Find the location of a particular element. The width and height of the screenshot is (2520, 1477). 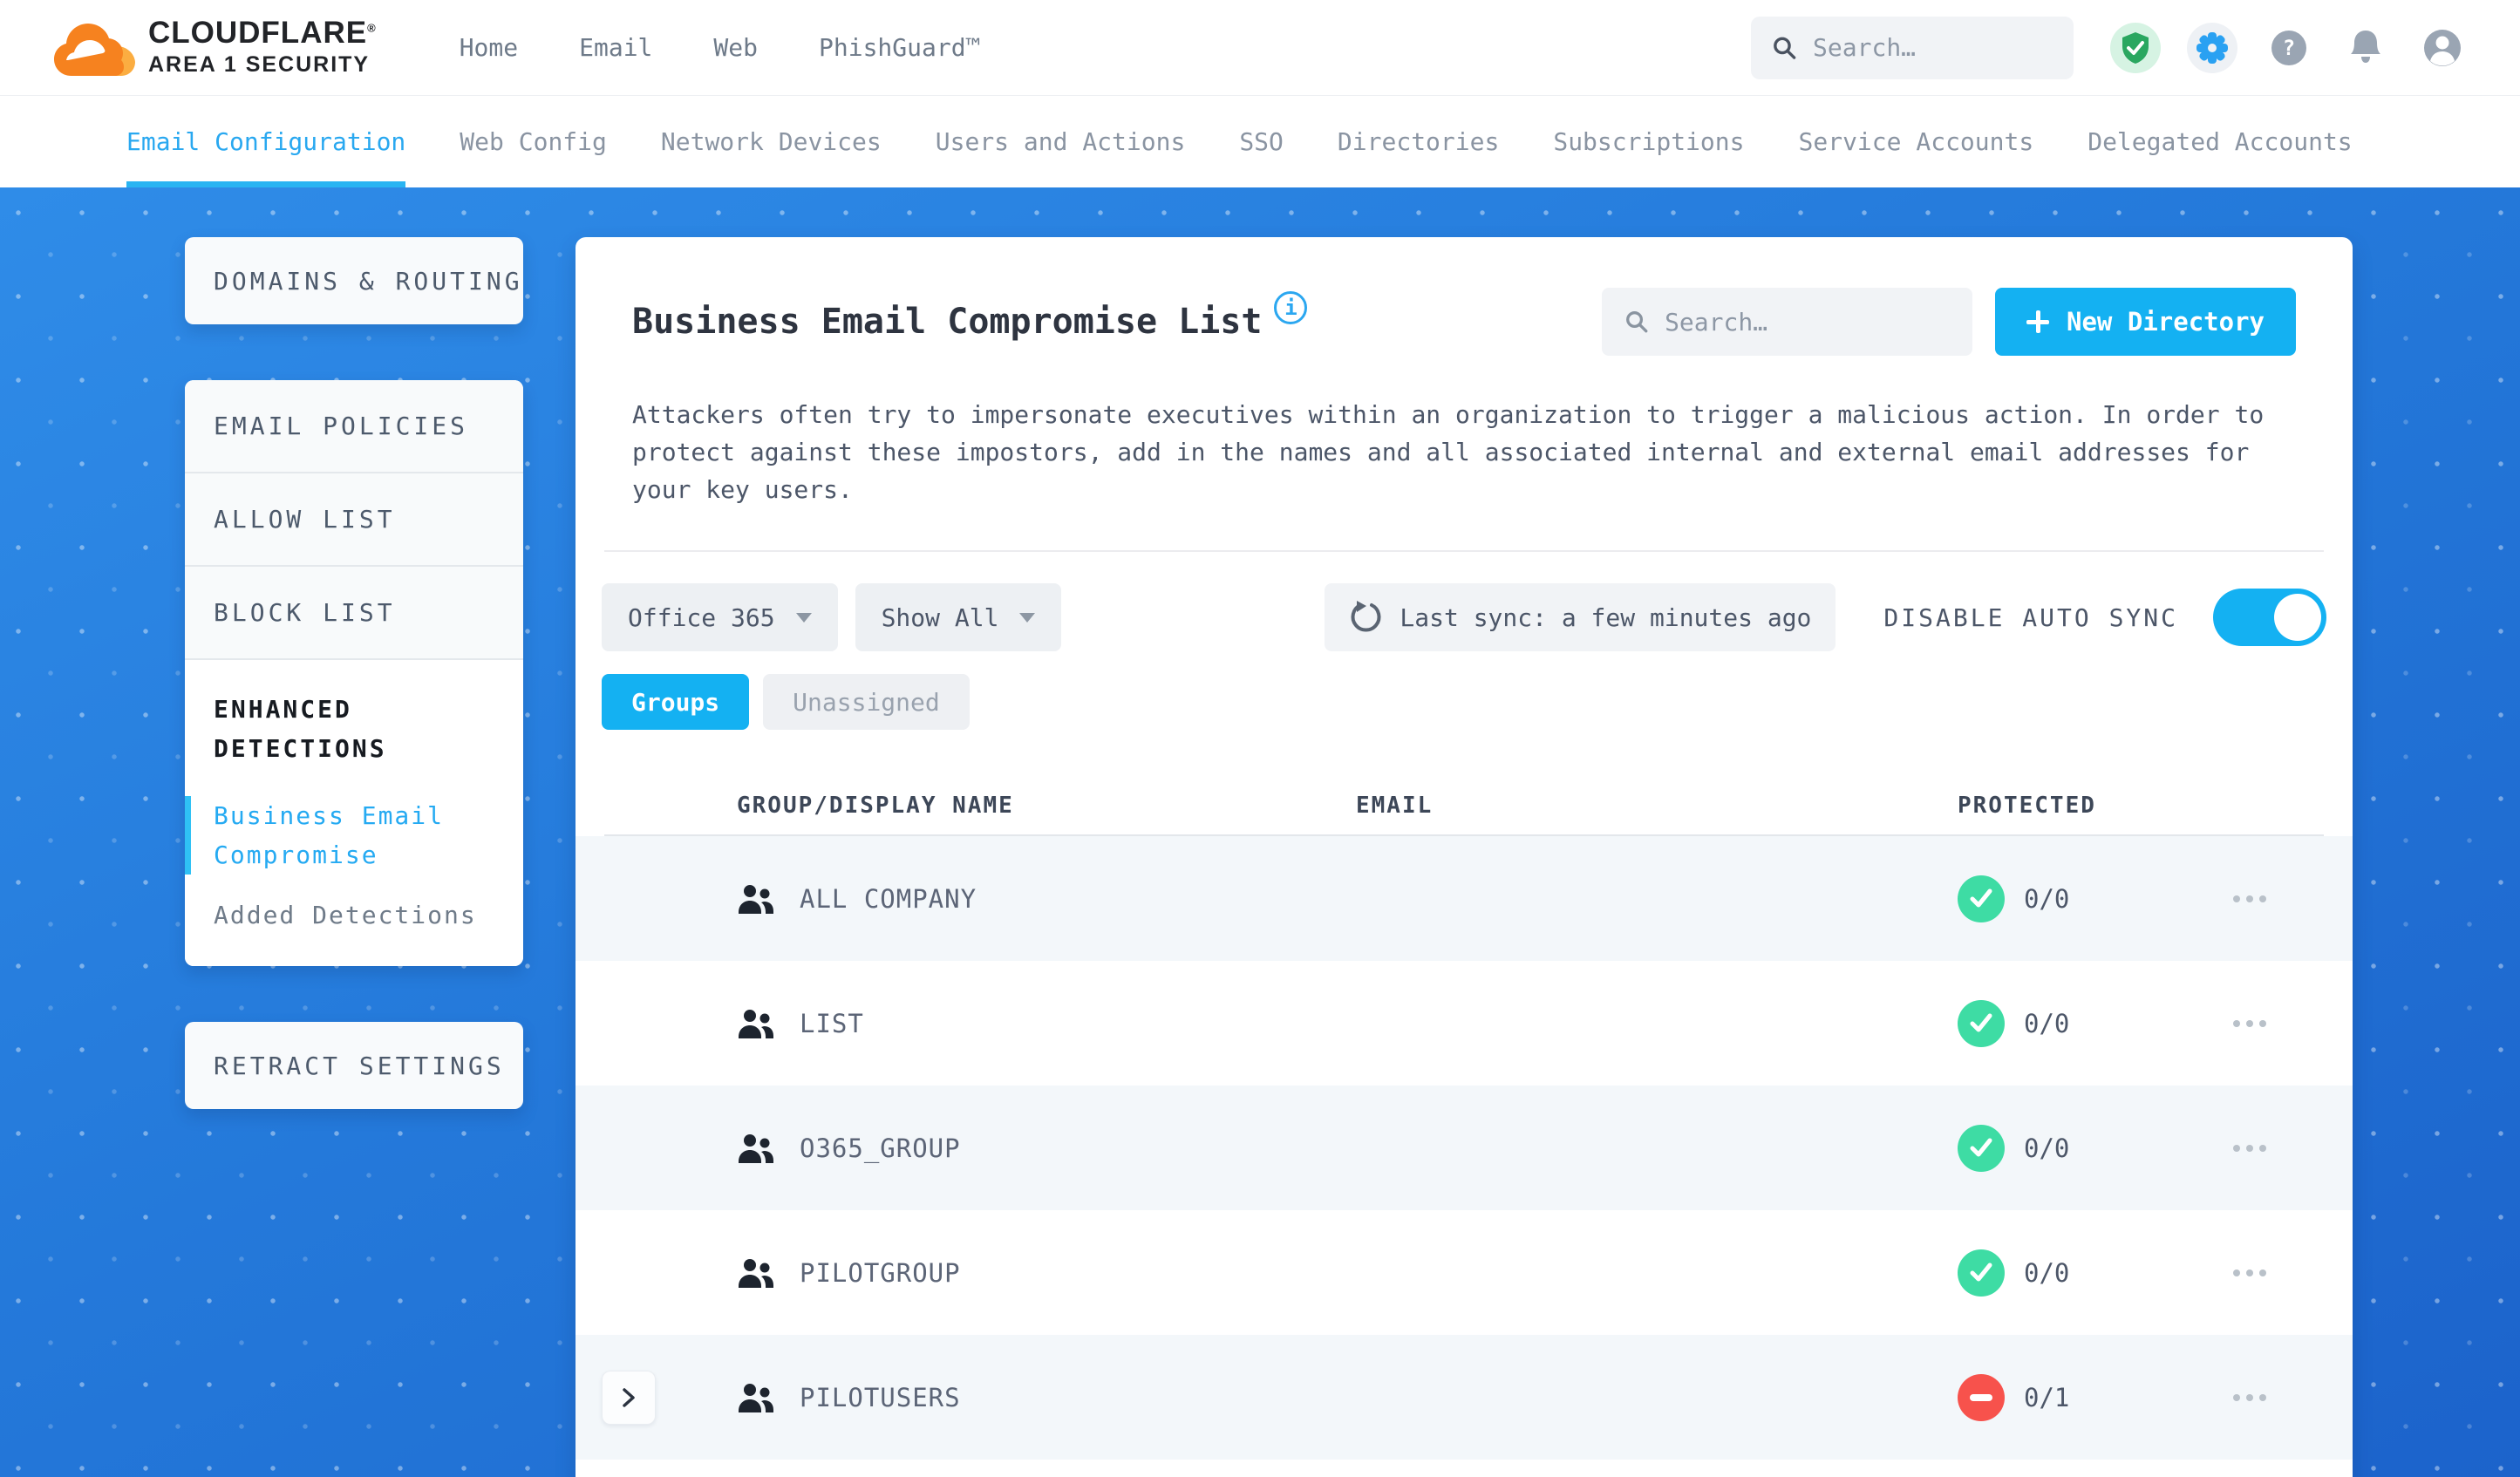

sidebar-item-allow-list: ALLOW LIST is located at coordinates (354, 520).